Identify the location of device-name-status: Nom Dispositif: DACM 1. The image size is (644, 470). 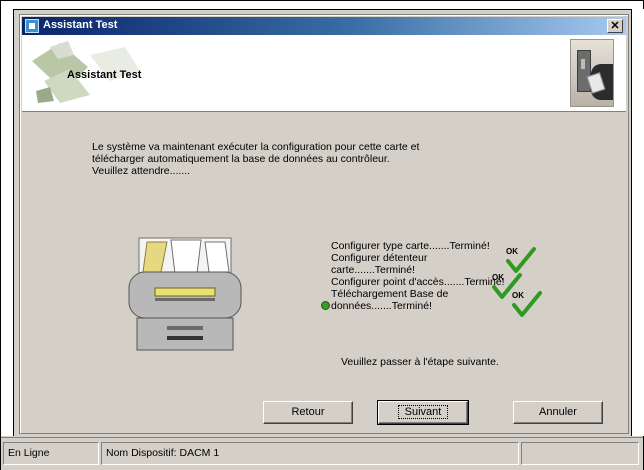
(310, 453).